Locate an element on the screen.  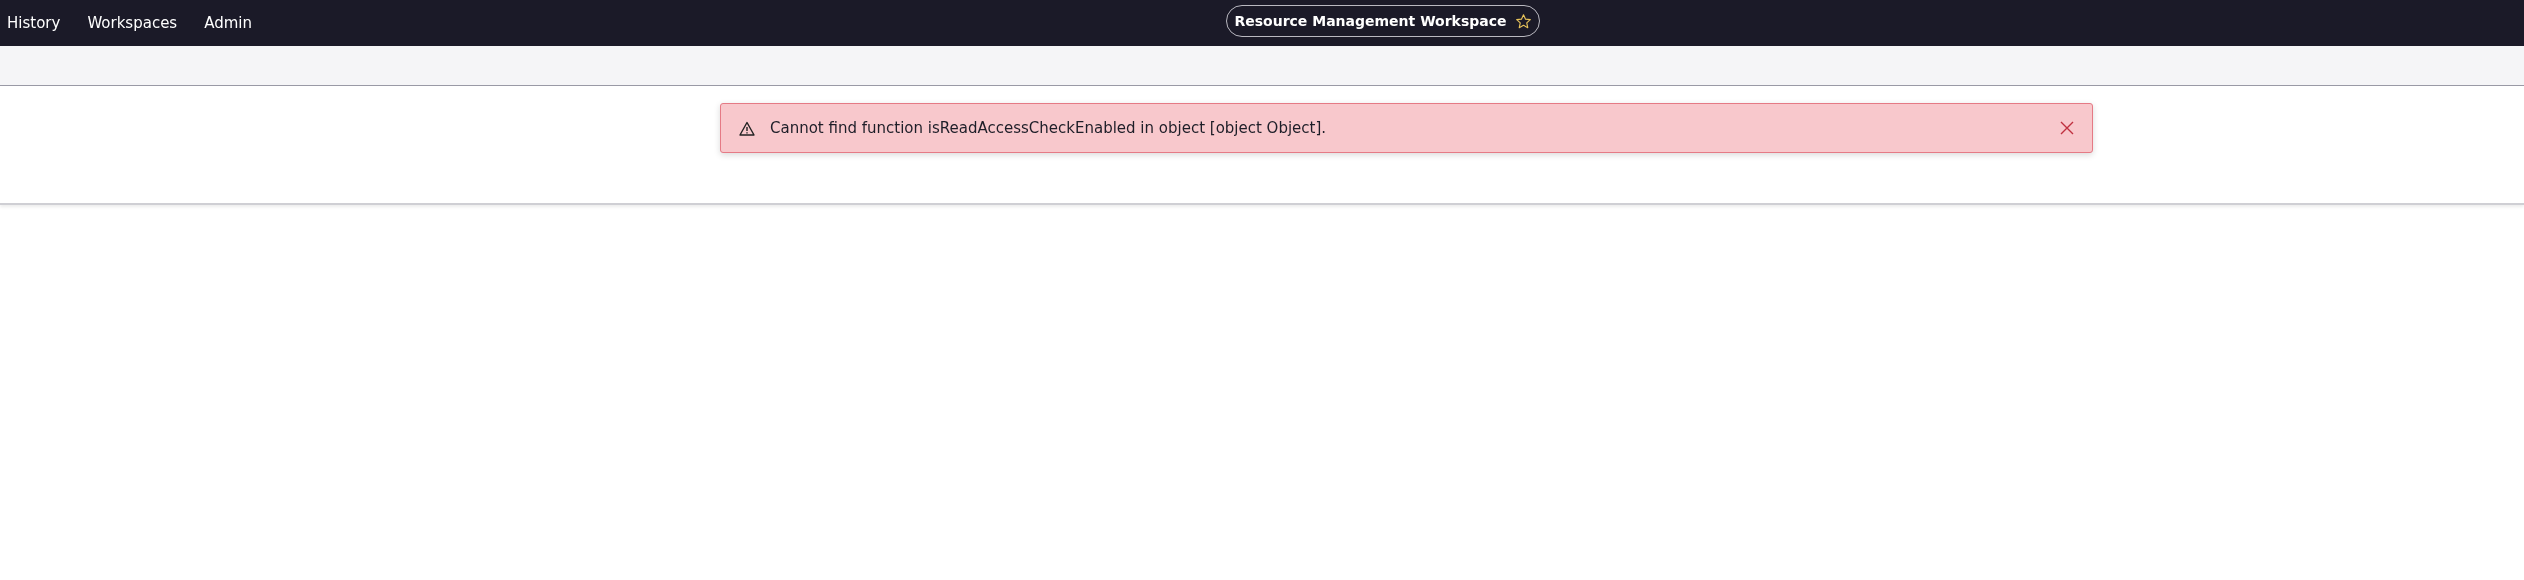
nav-link: Admin is located at coordinates (228, 23).